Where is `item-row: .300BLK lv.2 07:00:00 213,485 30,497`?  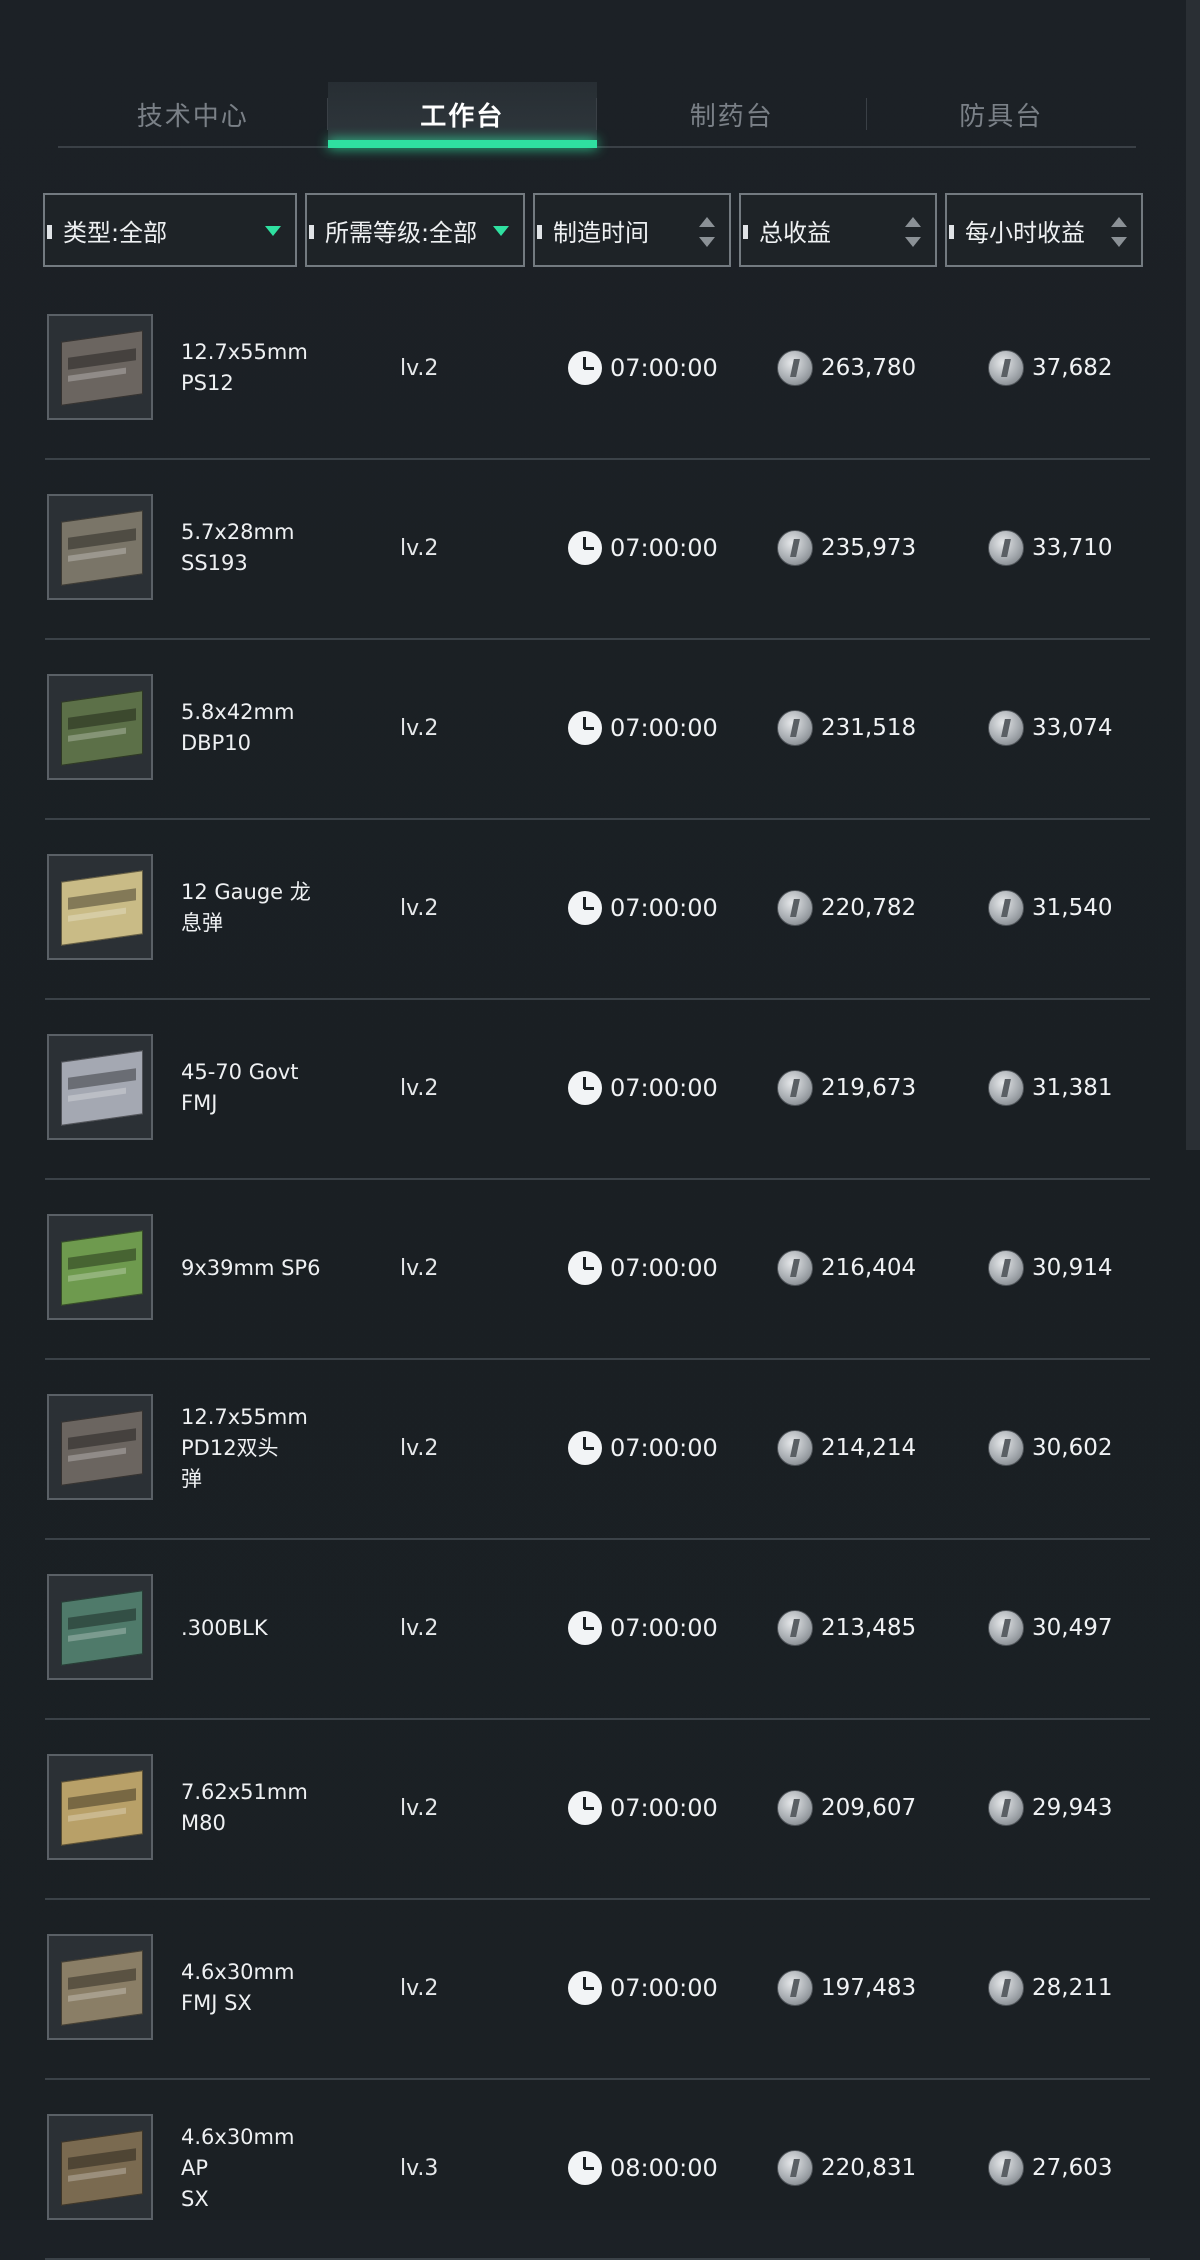
item-row: .300BLK lv.2 07:00:00 213,485 30,497 is located at coordinates (597, 1630).